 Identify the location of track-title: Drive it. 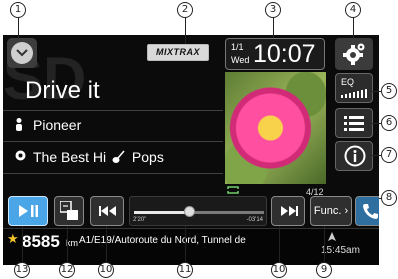
(62, 90).